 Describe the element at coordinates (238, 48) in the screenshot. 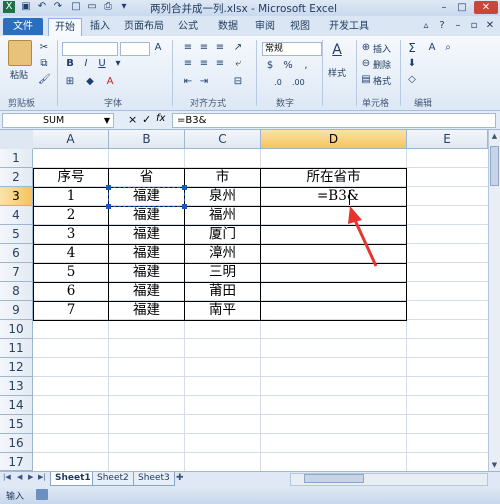

I see `orientation-icon: ↗` at that location.